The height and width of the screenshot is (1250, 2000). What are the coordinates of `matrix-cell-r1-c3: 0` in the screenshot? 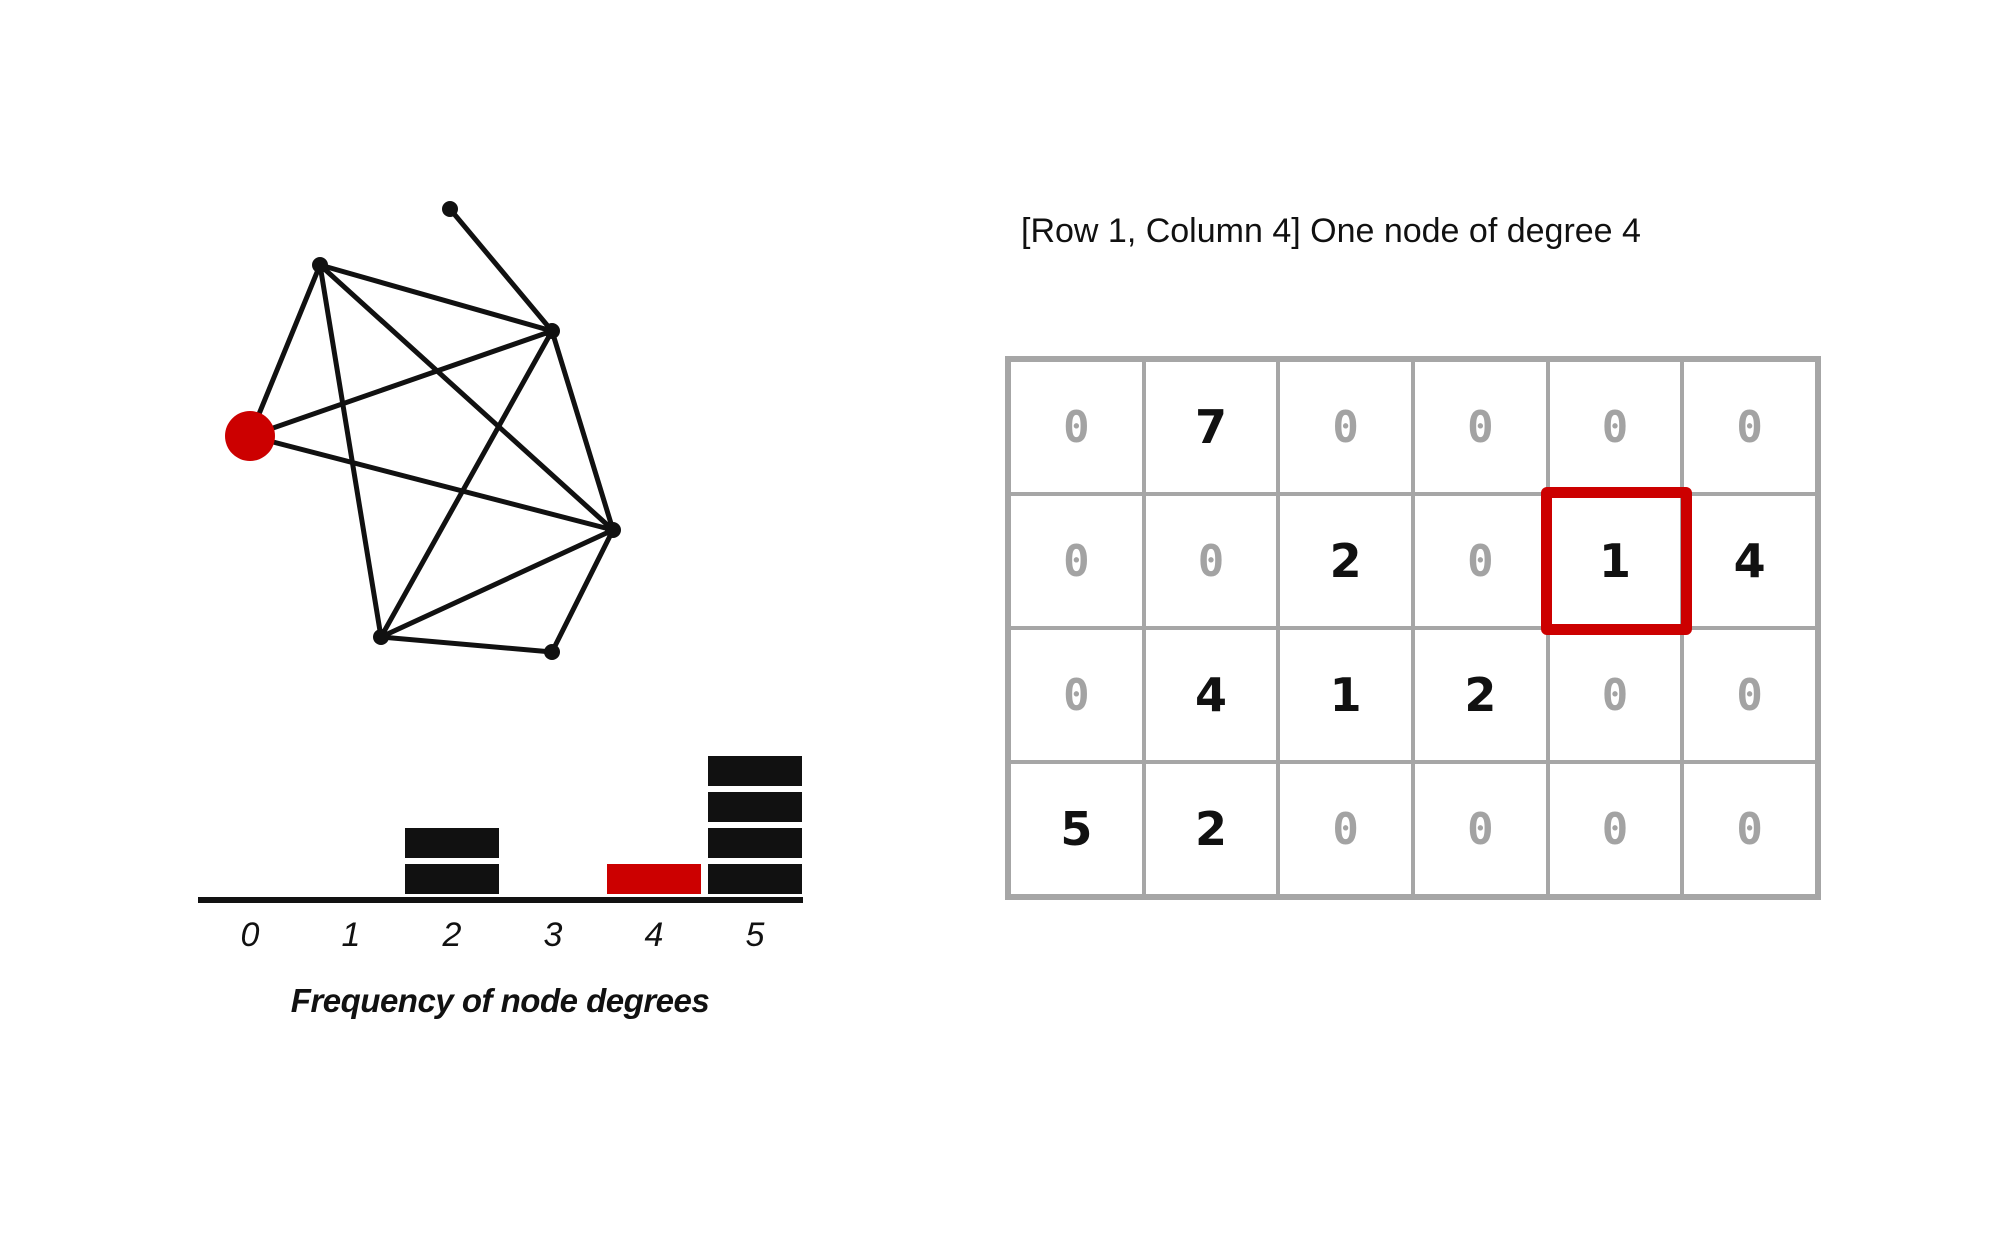 It's located at (1480, 561).